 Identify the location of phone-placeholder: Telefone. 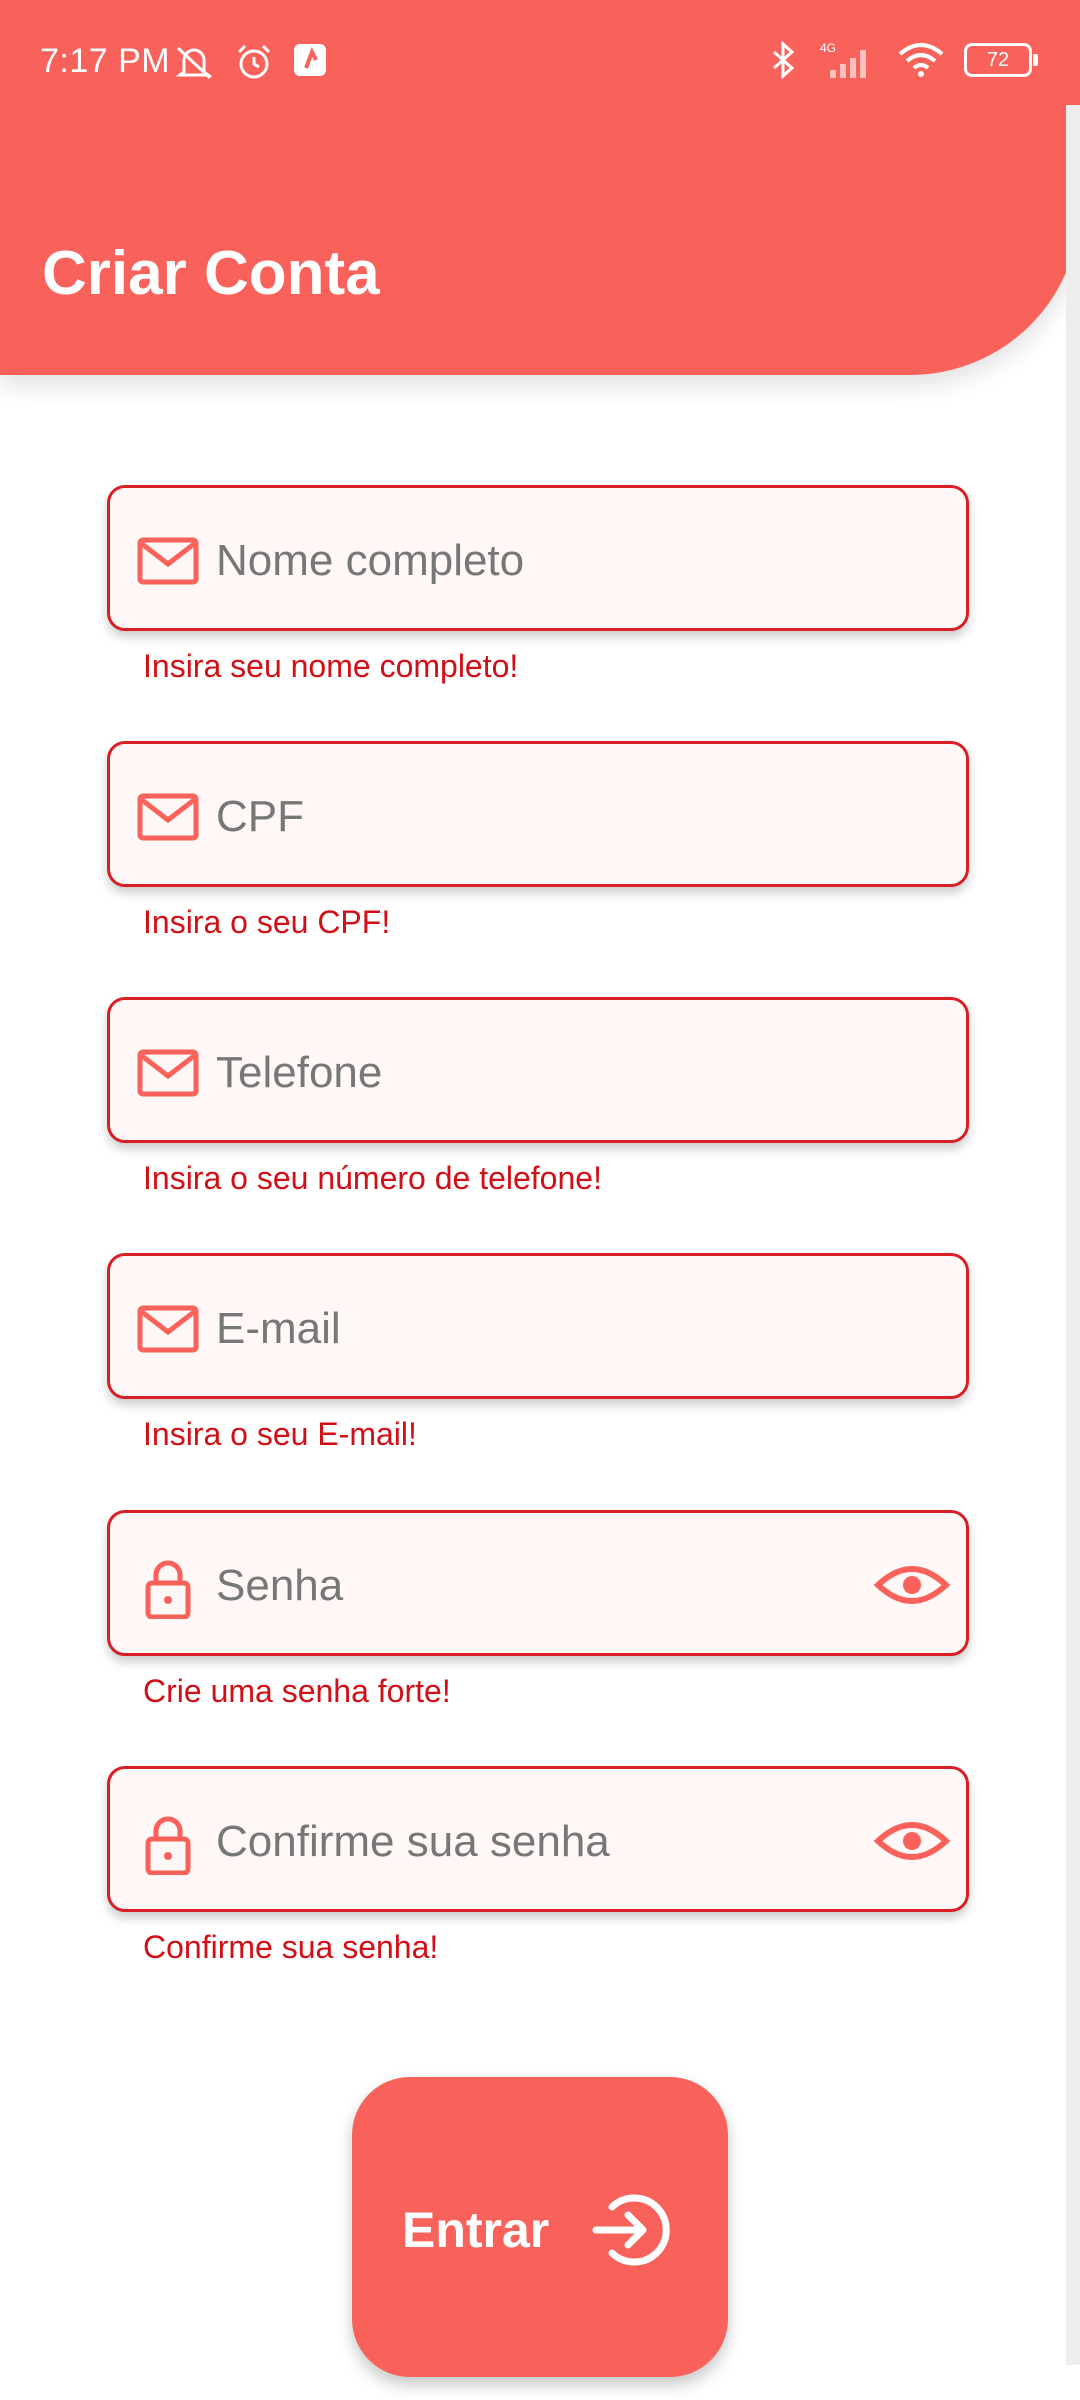
(299, 1072).